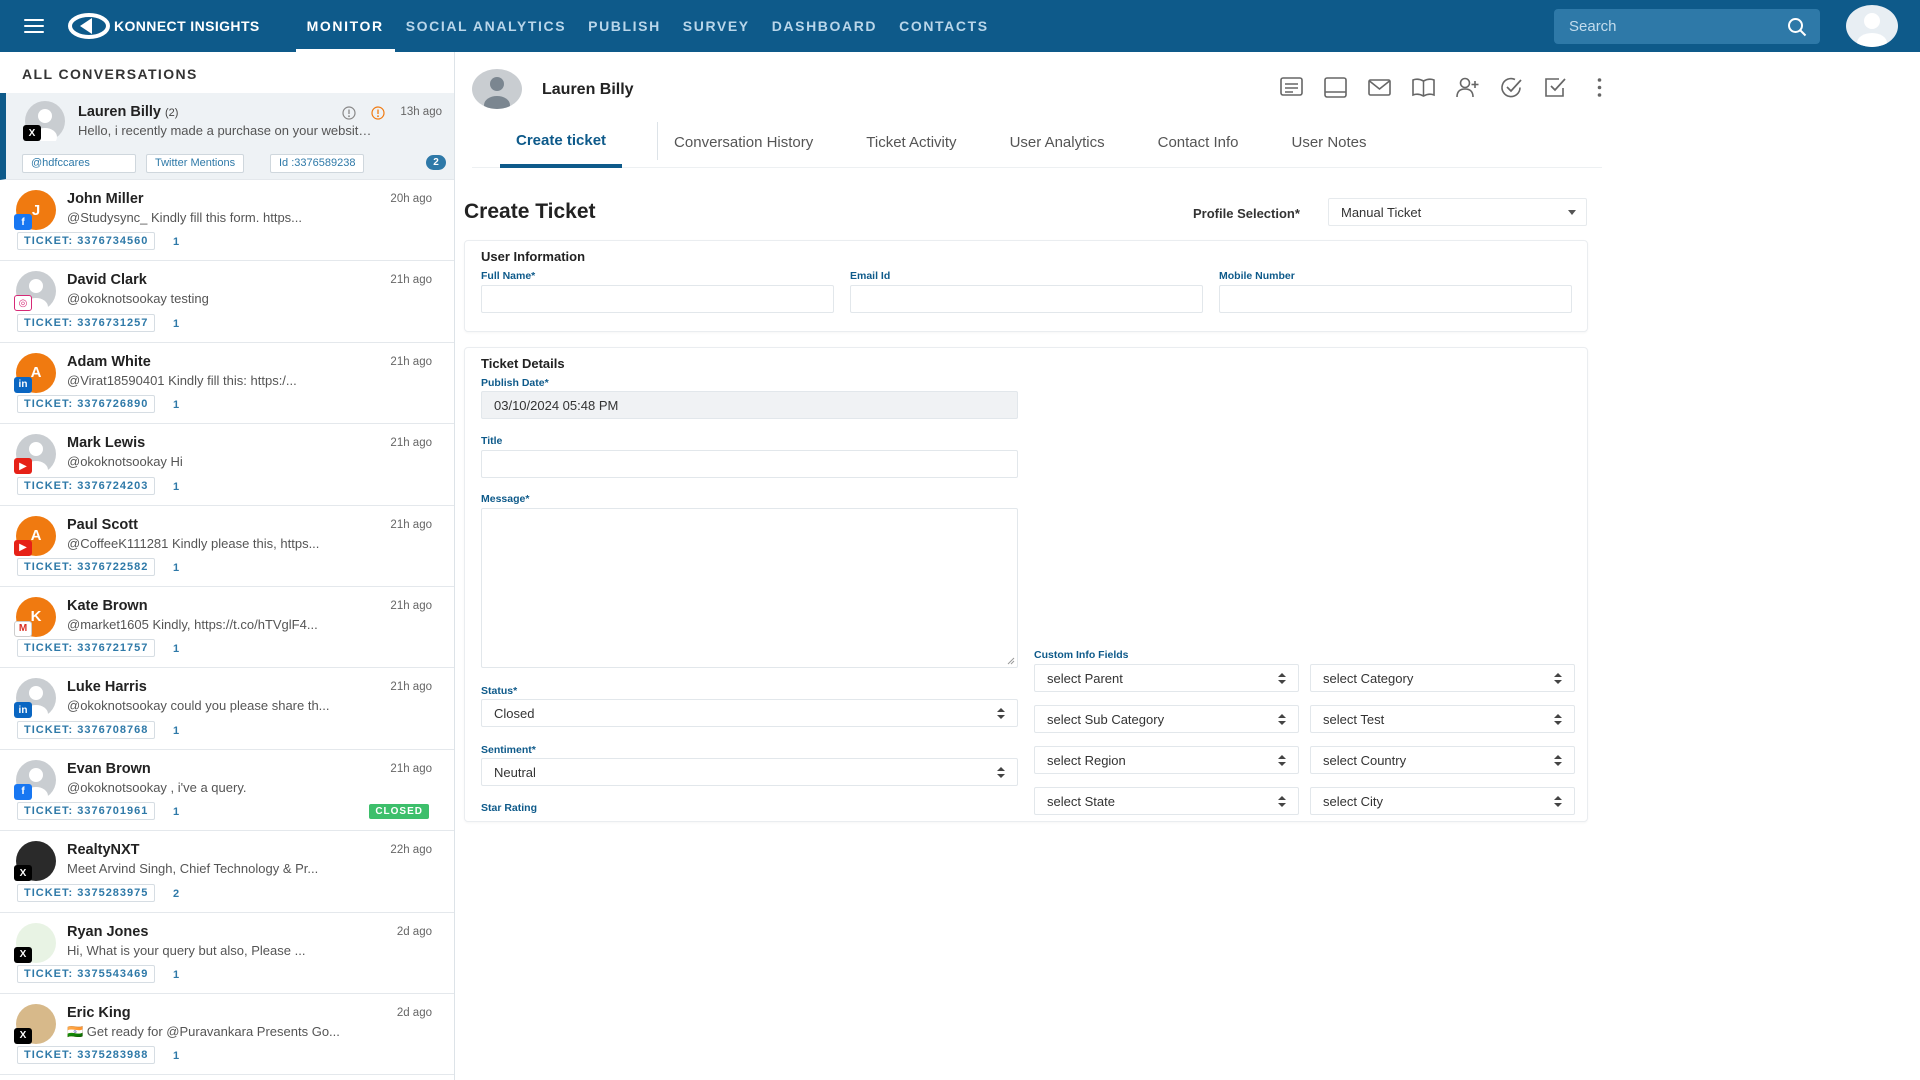 This screenshot has height=1080, width=1920. Describe the element at coordinates (79, 163) in the screenshot. I see `handle-chip: @hdfccares` at that location.